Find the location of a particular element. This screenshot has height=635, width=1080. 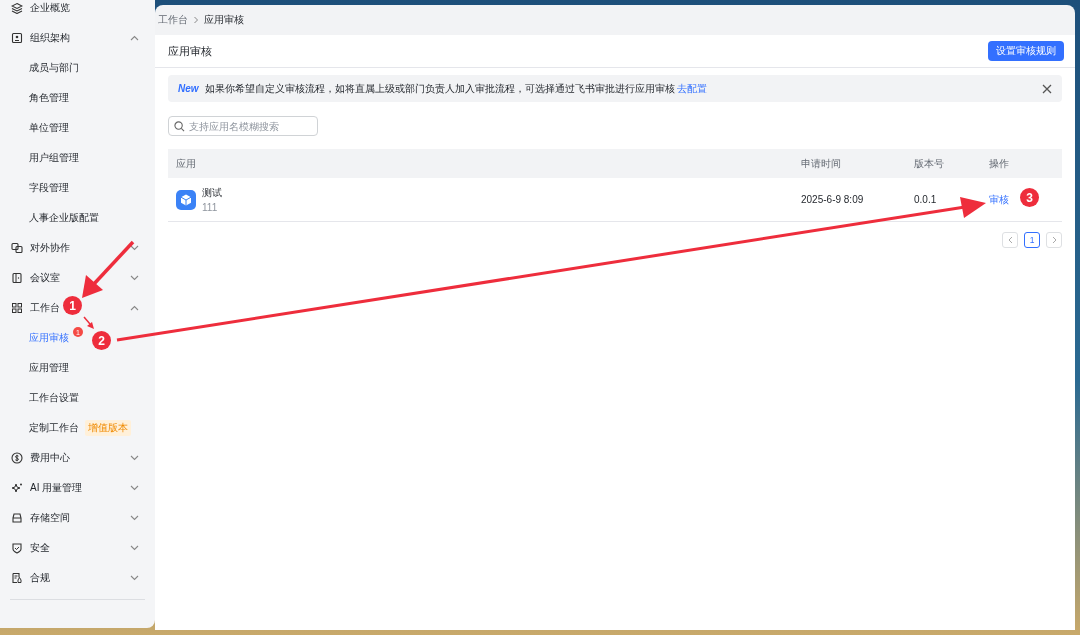

sidebar-item: 工作台设置 is located at coordinates (54, 398).